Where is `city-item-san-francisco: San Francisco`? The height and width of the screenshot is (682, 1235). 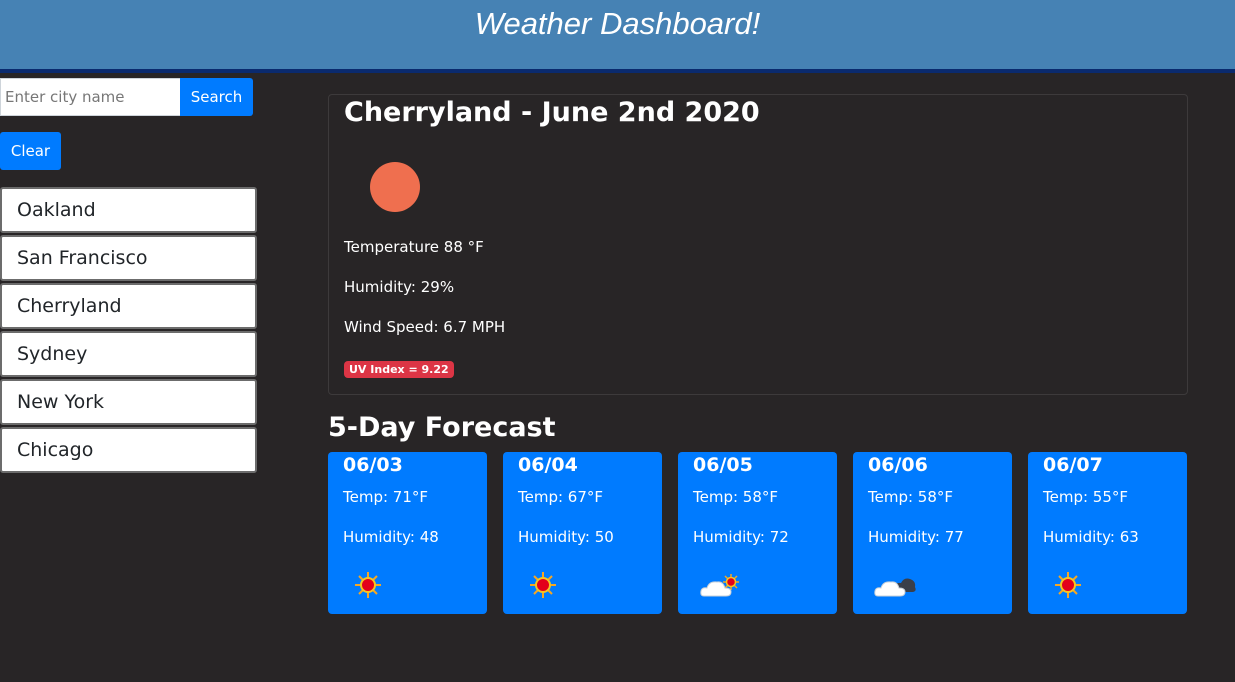
city-item-san-francisco: San Francisco is located at coordinates (128, 258).